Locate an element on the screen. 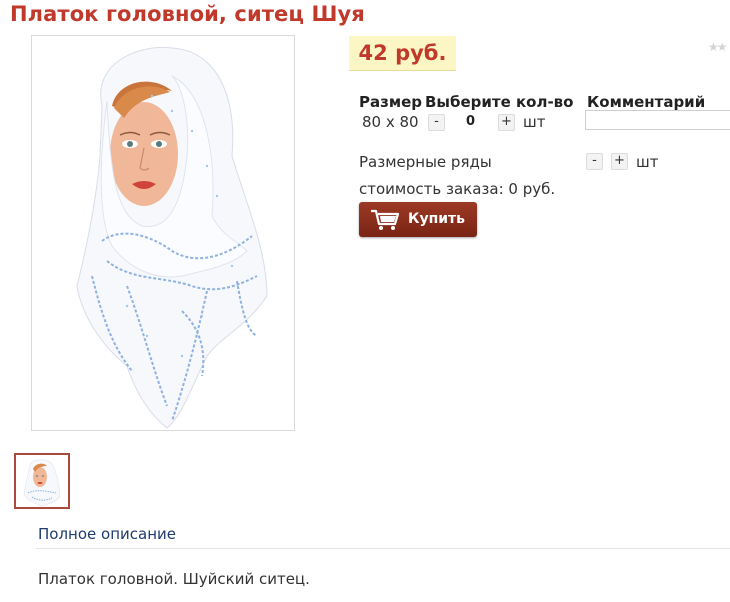  size-rows-unit: шт is located at coordinates (647, 162).